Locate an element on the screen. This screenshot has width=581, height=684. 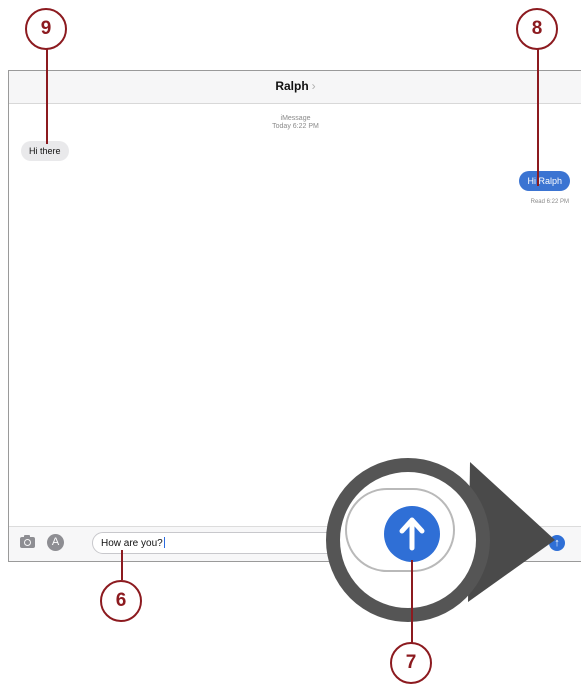
callout-6: 6 is located at coordinates (121, 601).